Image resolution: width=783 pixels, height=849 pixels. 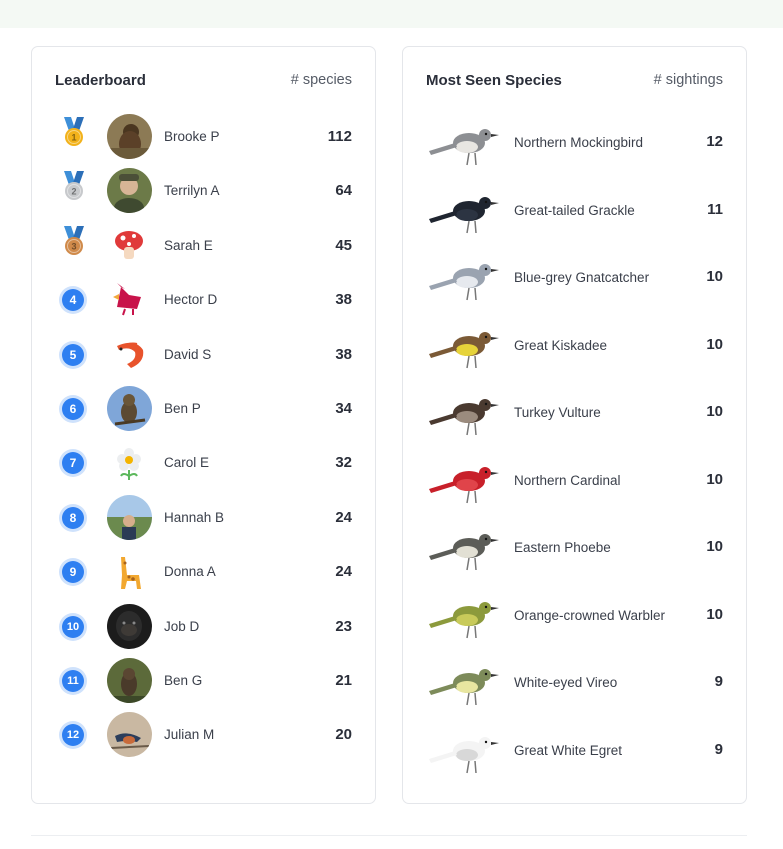 I want to click on leaderboard-row: 8 Hannah B 24, so click(x=203, y=519).